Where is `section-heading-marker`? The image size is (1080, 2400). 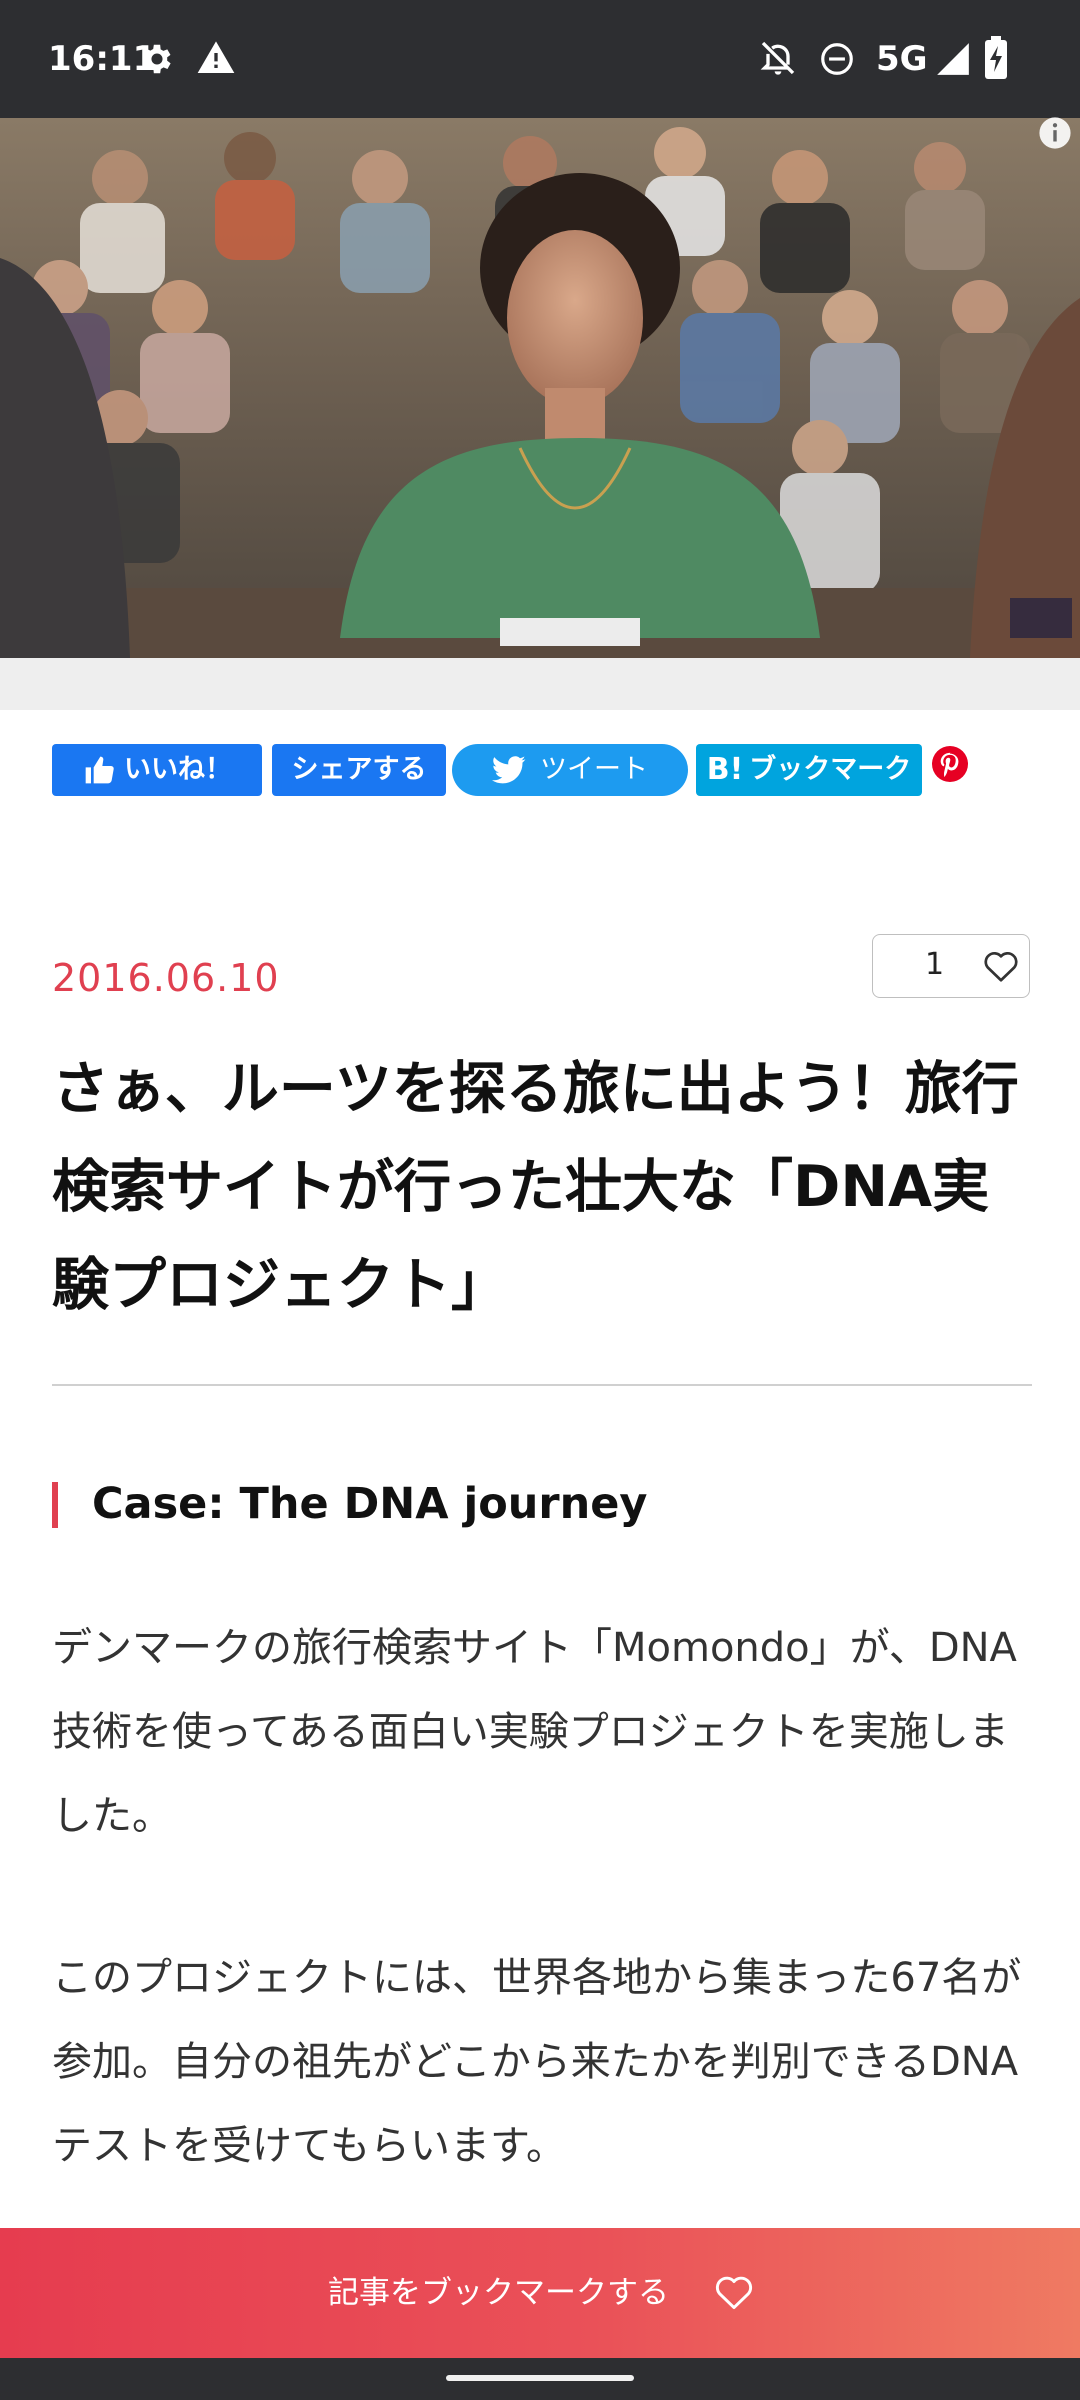
section-heading-marker is located at coordinates (55, 1505).